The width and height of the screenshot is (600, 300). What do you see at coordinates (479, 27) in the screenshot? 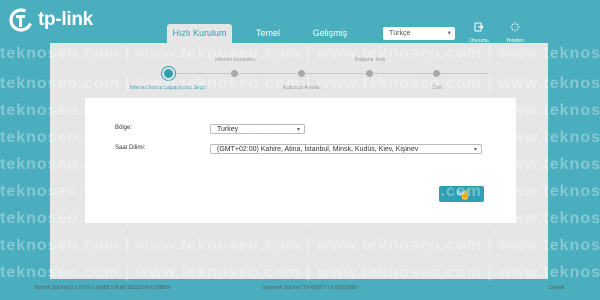
I see `logout-icon` at bounding box center [479, 27].